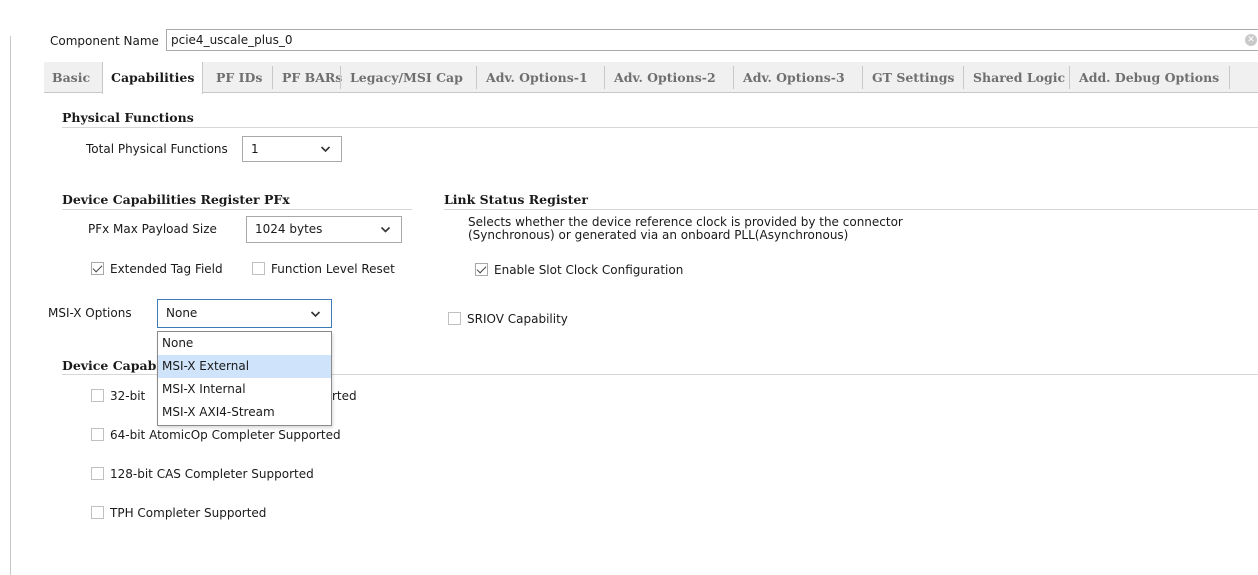 The height and width of the screenshot is (575, 1258). Describe the element at coordinates (152, 229) in the screenshot. I see `max-payload-size-label: PFx Max Payload Size` at that location.